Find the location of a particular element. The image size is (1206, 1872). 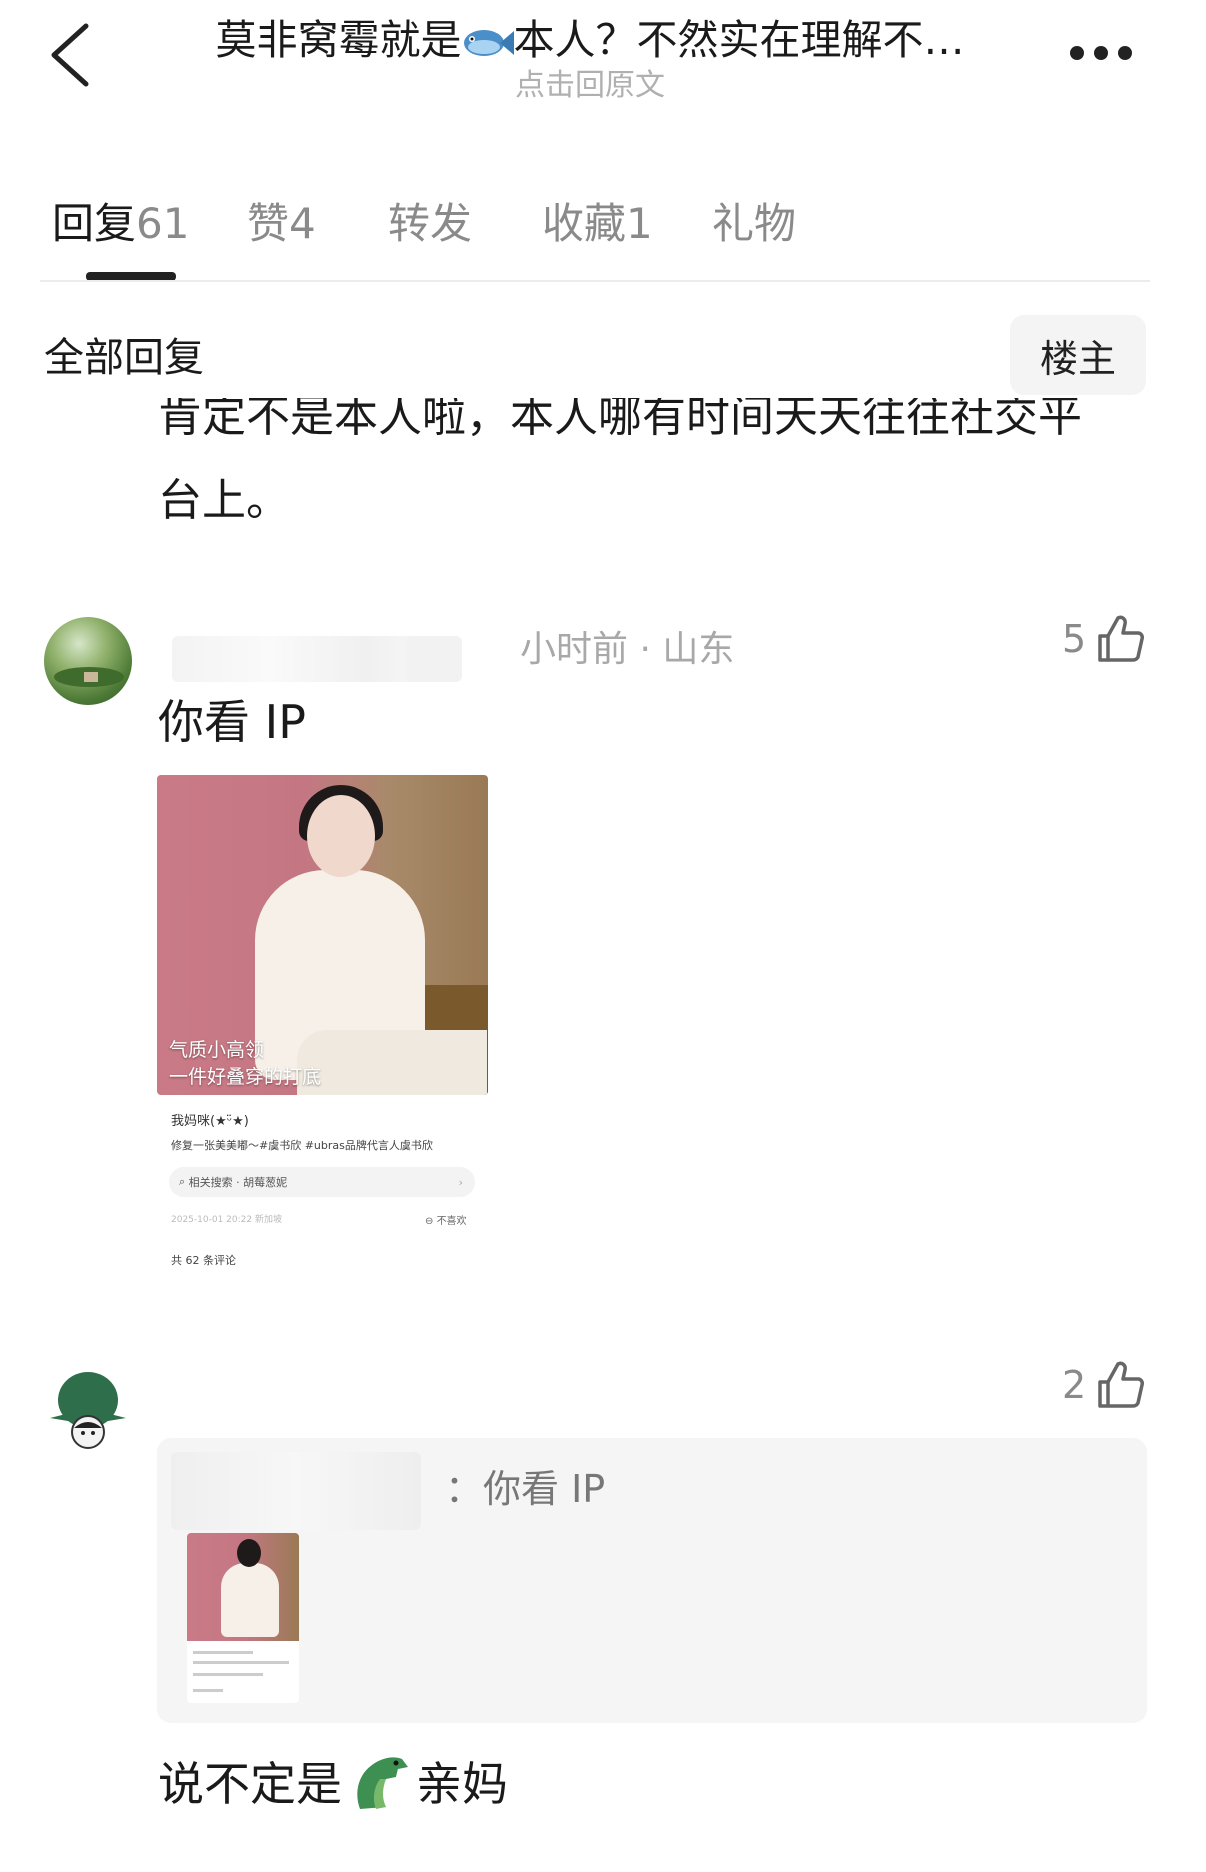

screenshot-comment-total: 共 62 条评论 is located at coordinates (203, 1260).